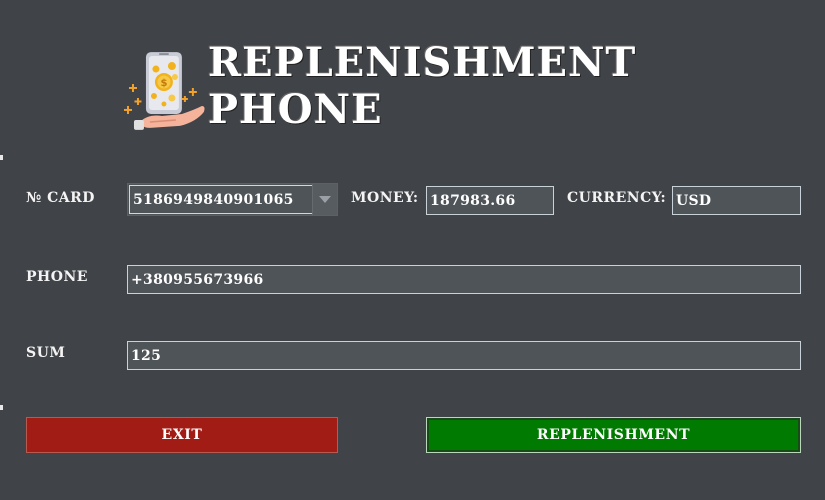 This screenshot has width=825, height=500. I want to click on exit-button: EXIT, so click(182, 435).